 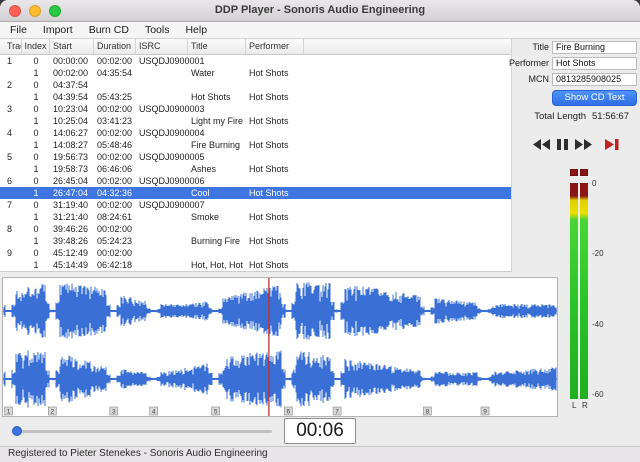 I want to click on table-row: 6 0 26:45:04 00:02:00 USQDJ0900006, so click(x=255, y=181).